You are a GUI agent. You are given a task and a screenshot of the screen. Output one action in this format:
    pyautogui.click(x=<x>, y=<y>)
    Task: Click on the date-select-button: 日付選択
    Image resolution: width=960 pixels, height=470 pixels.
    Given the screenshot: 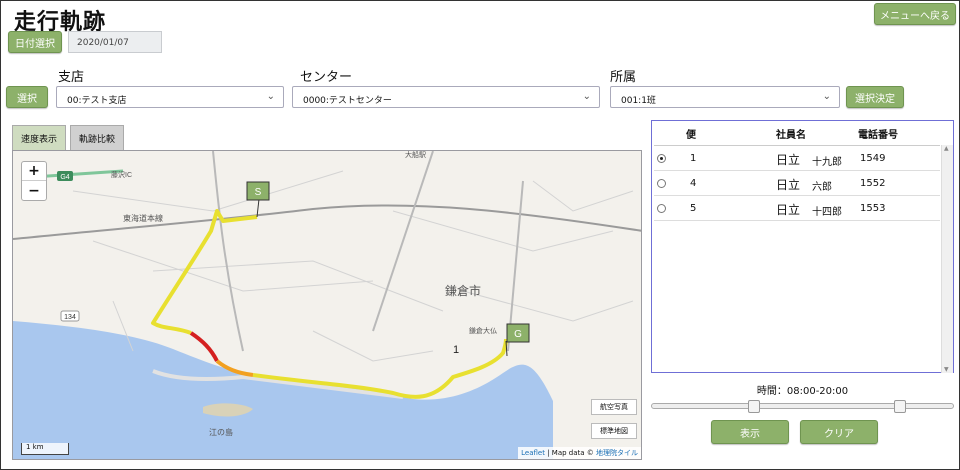 What is the action you would take?
    pyautogui.click(x=35, y=42)
    